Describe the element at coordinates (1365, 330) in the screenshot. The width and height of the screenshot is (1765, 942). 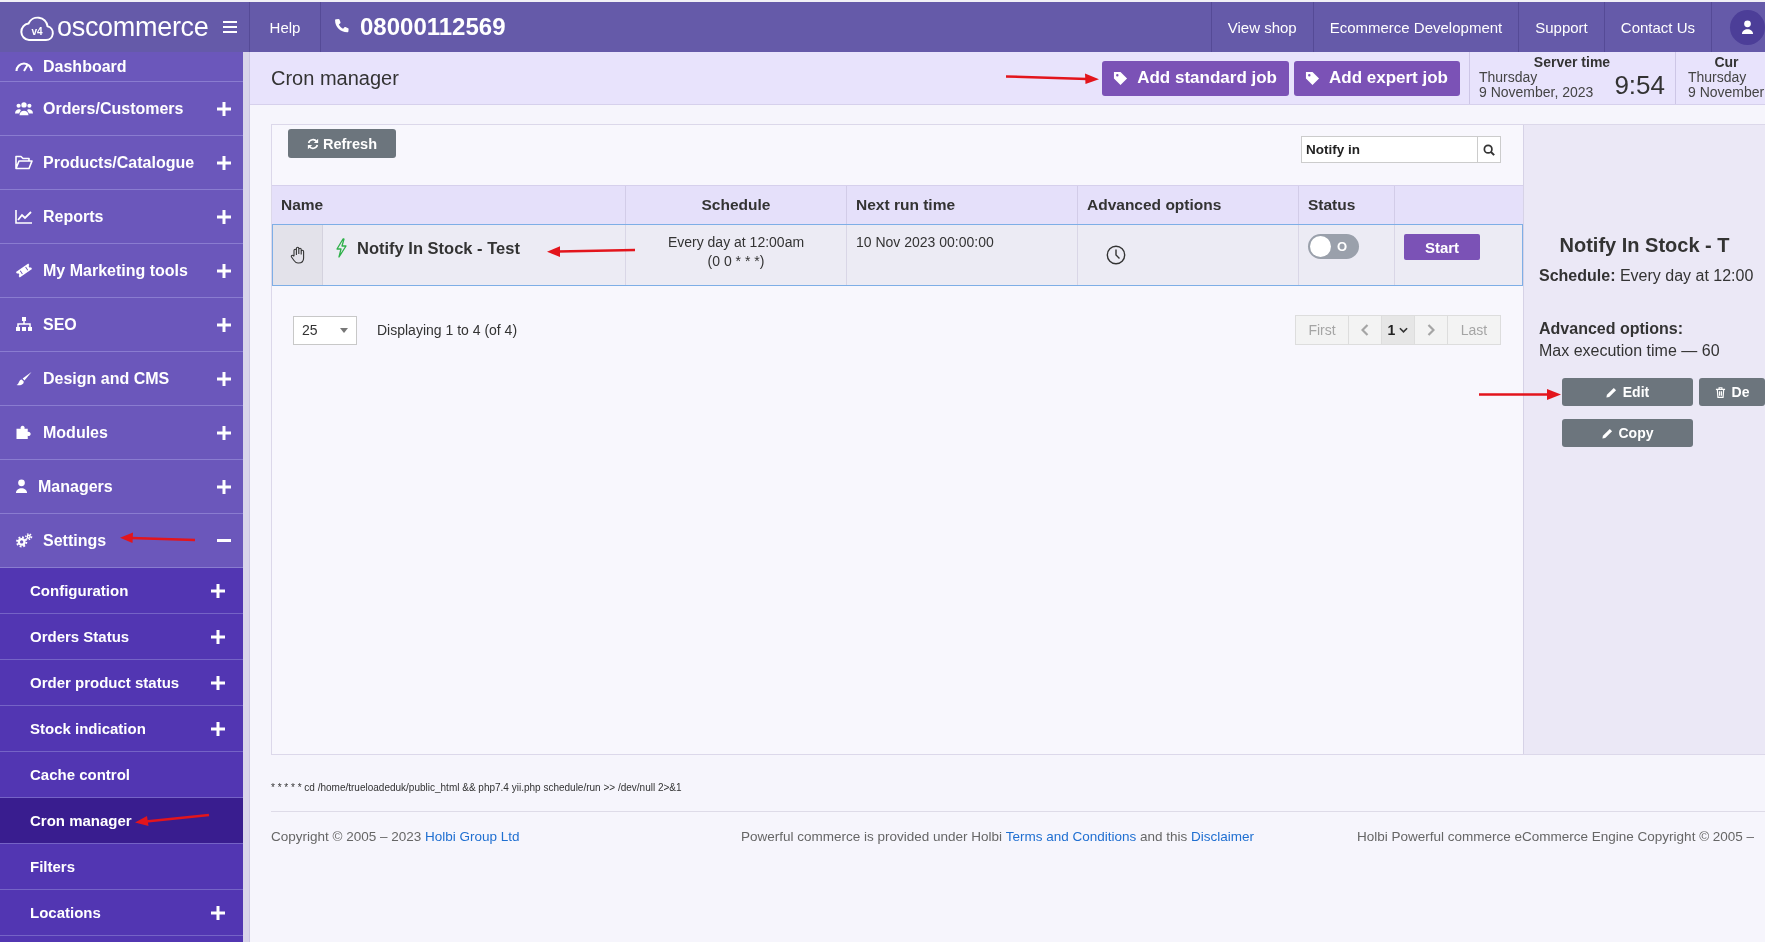
I see `chevron-left-icon` at that location.